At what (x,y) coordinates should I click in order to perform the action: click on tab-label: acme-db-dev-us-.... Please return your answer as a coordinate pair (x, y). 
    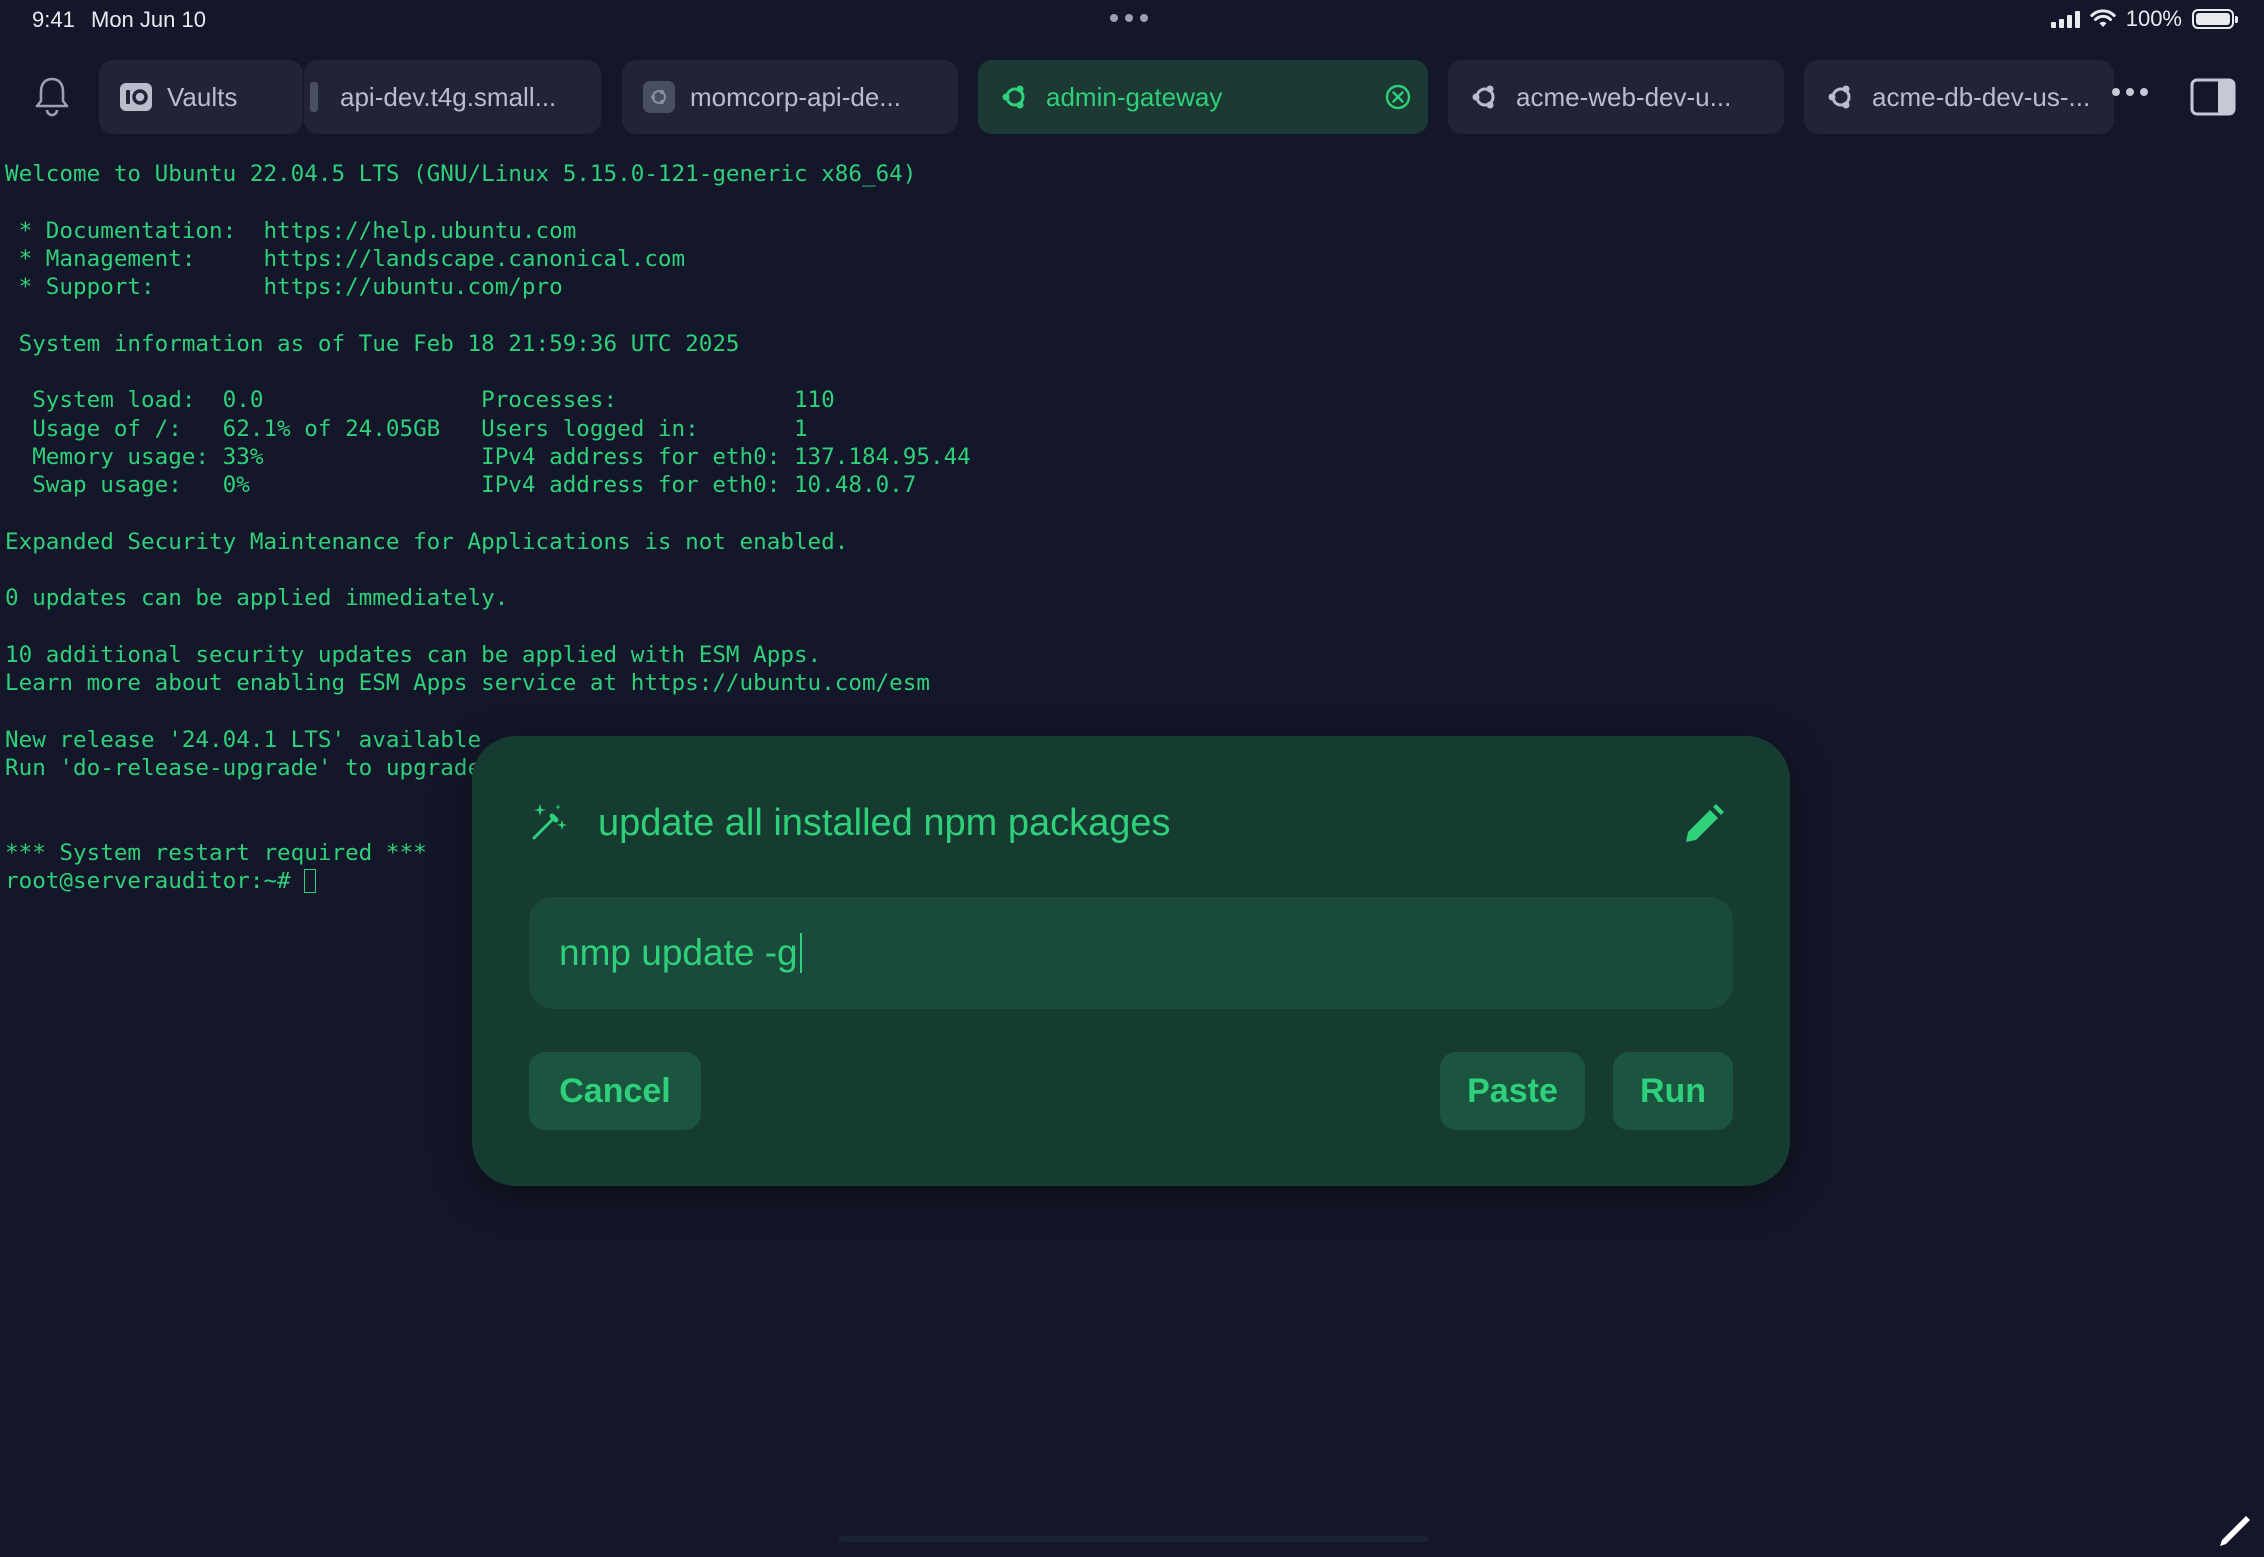
    Looking at the image, I should click on (1981, 96).